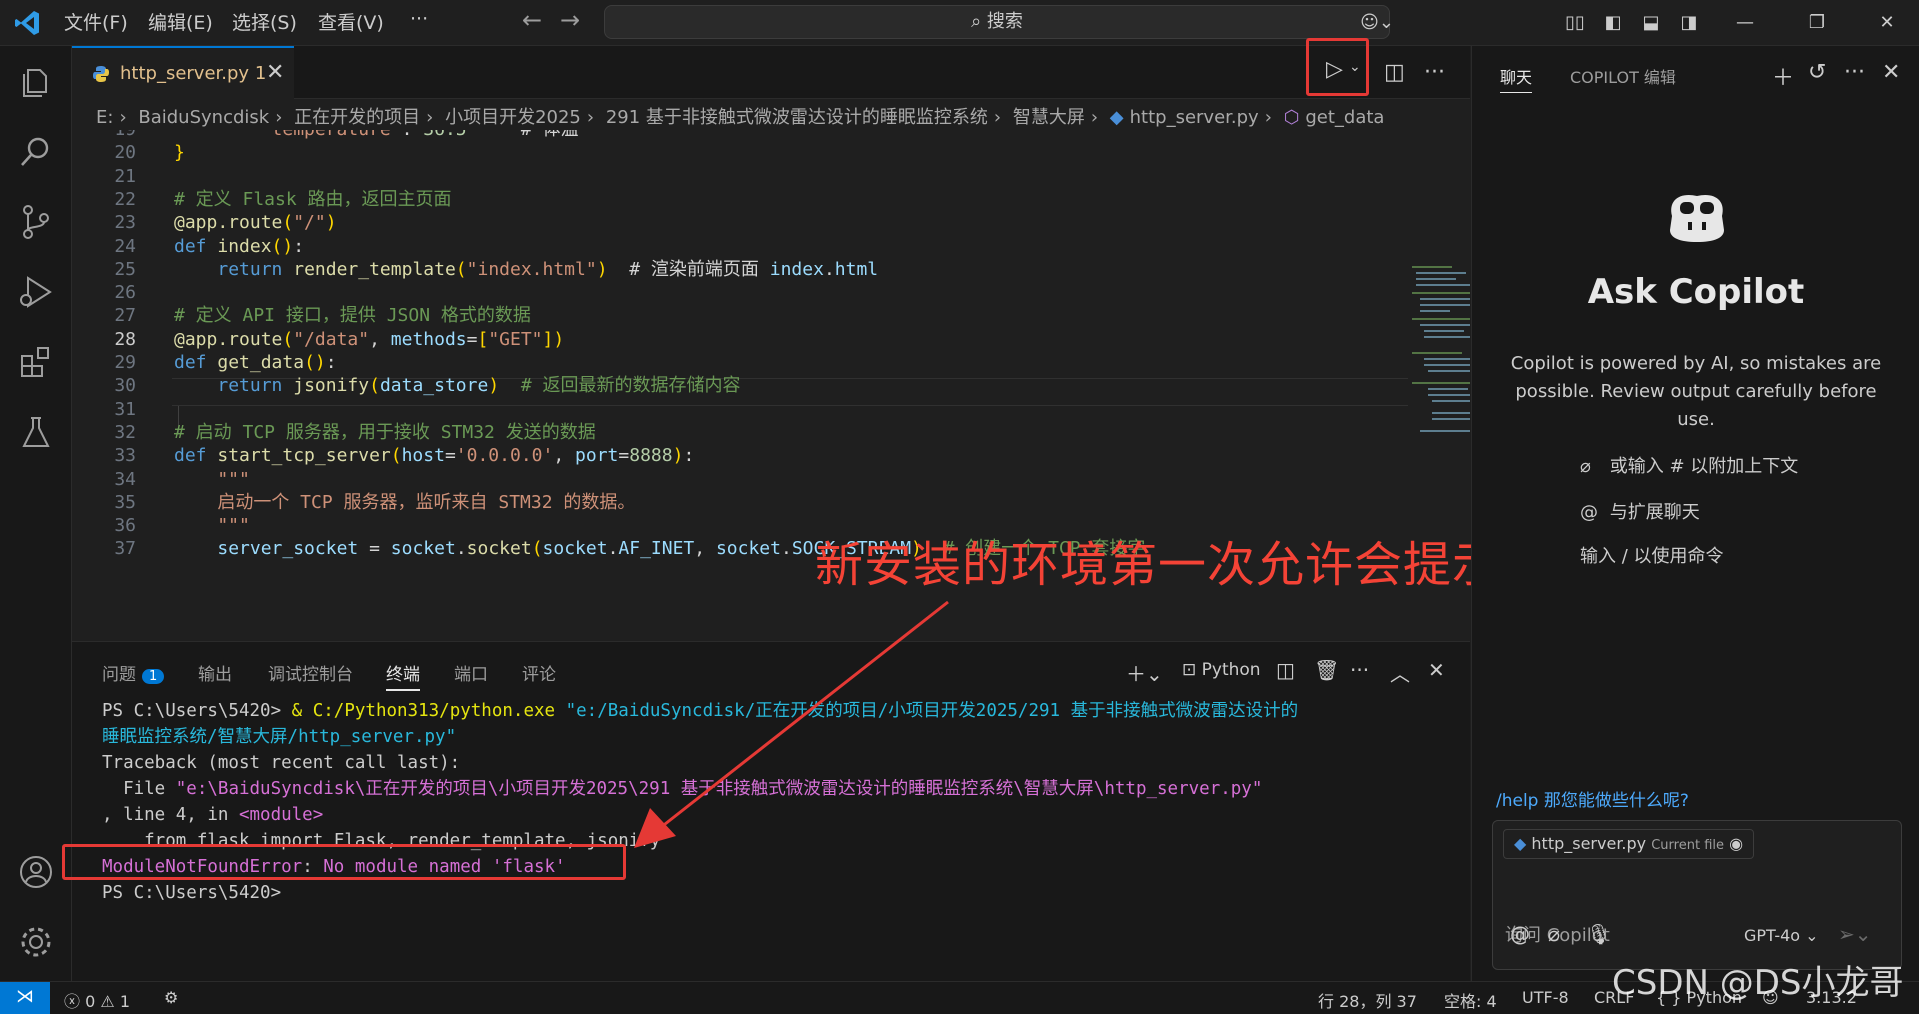 This screenshot has width=1919, height=1014. I want to click on close-window-icon: ✕, so click(1887, 23).